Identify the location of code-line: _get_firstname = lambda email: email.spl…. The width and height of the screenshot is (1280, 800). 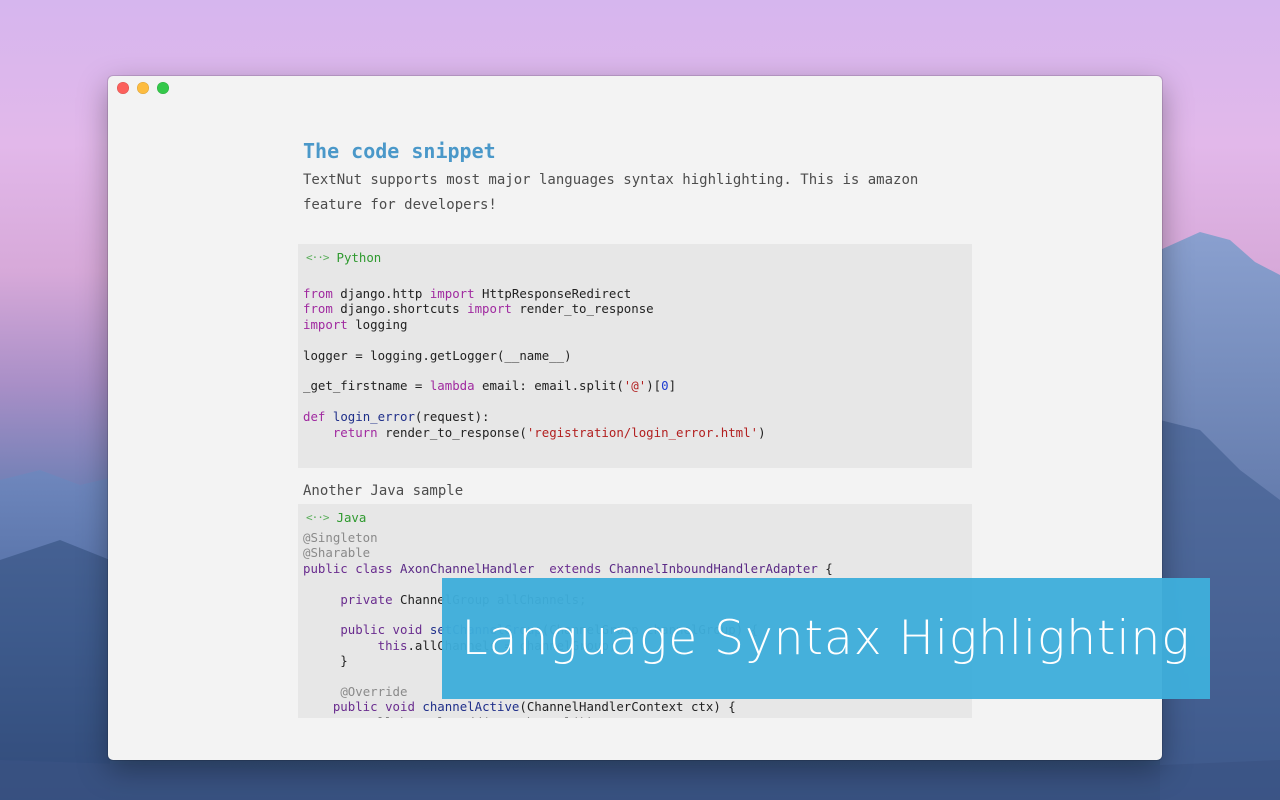
(490, 386).